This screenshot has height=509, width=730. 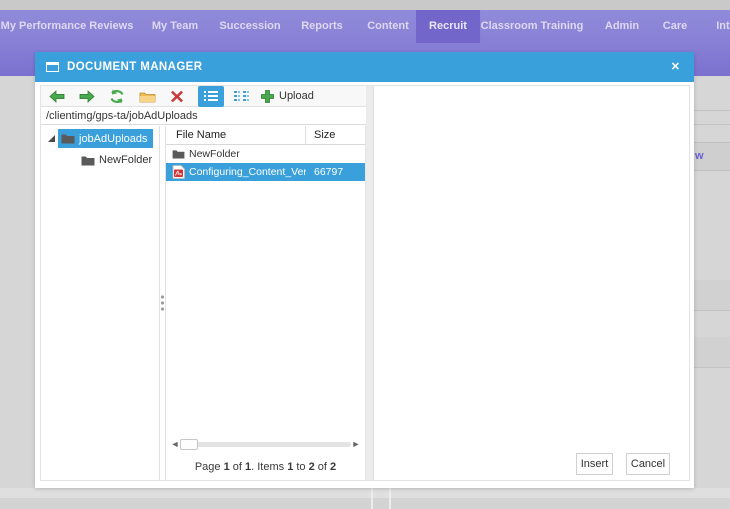 I want to click on refresh-icon, so click(x=117, y=96).